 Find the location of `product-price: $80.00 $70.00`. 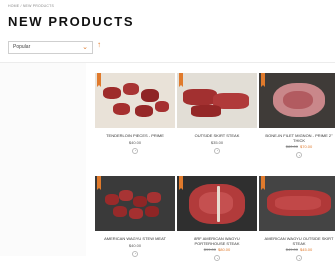

product-price: $80.00 $70.00 is located at coordinates (297, 146).